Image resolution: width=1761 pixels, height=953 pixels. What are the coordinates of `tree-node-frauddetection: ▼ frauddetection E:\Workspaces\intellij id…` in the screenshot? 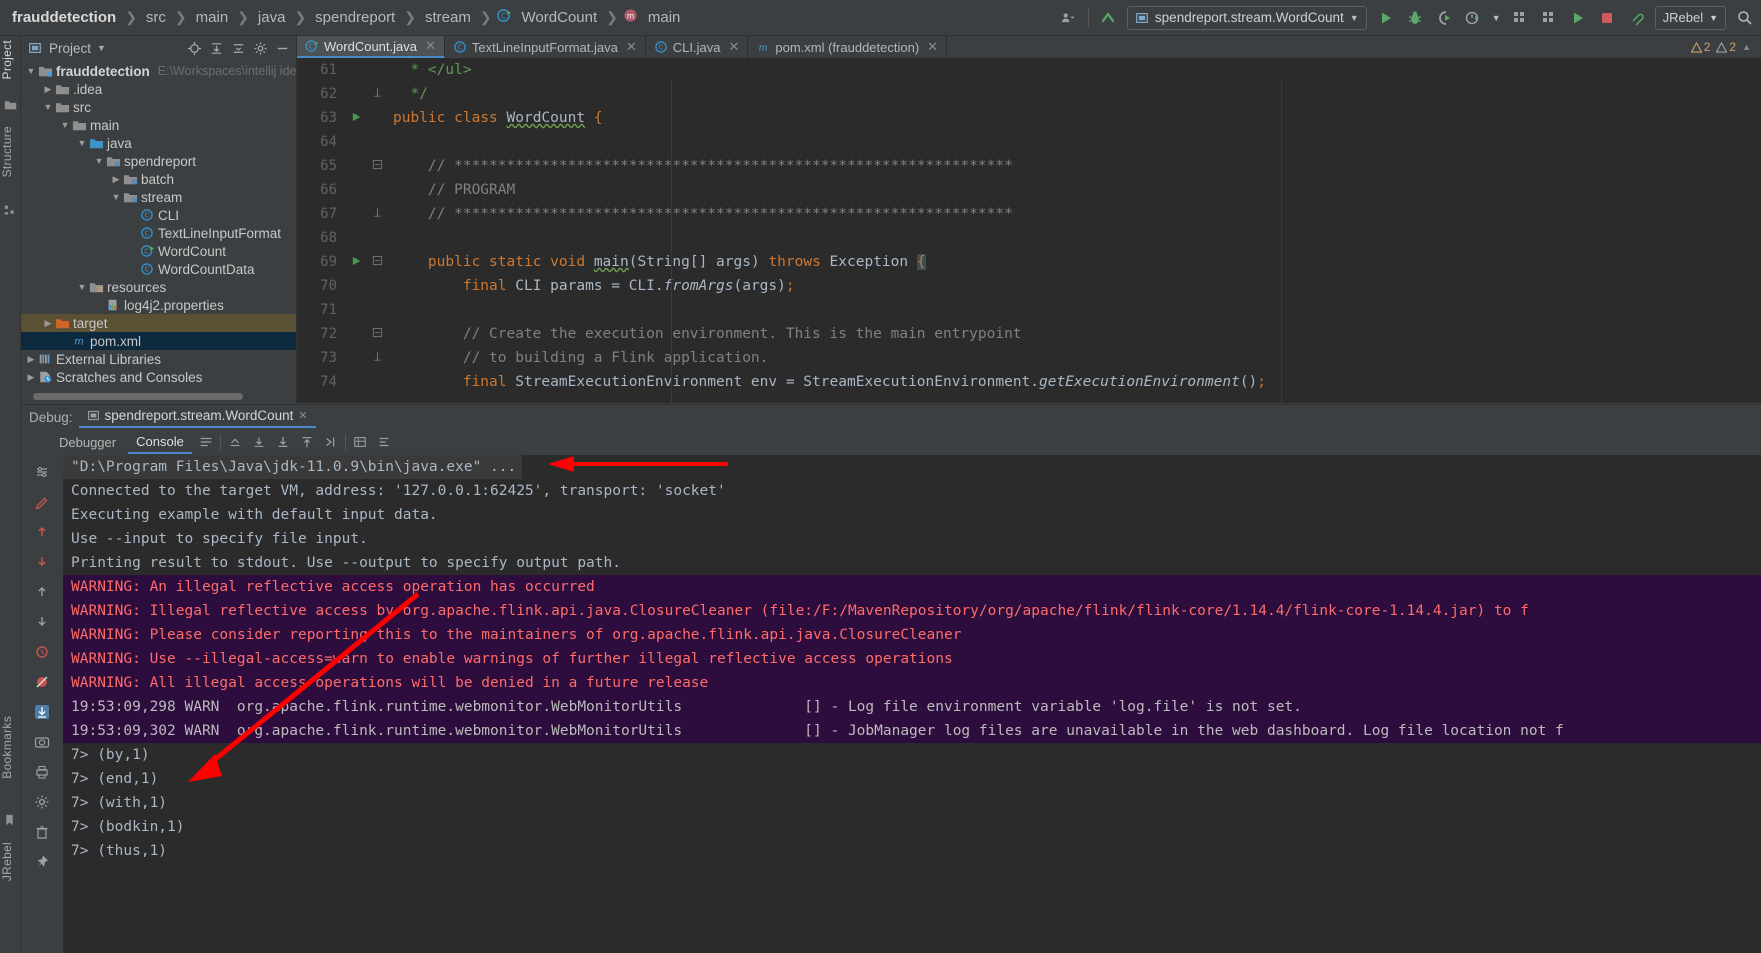 It's located at (158, 71).